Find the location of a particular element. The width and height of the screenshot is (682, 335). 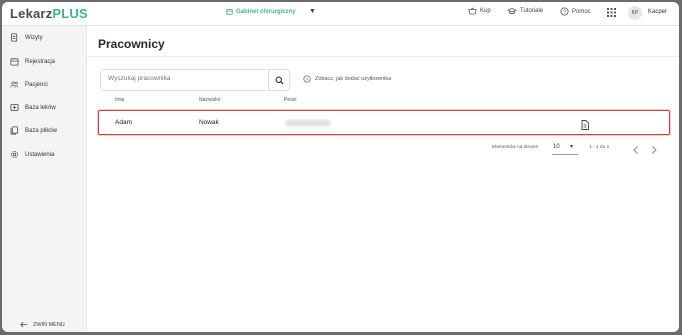

clipboard-icon is located at coordinates (14, 37).